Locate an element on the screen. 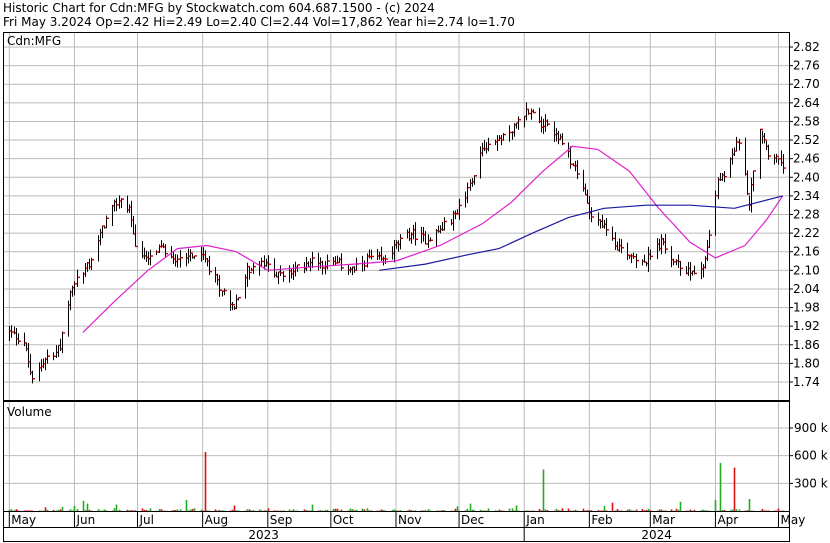  price-tick-label: 2.52 is located at coordinates (806, 140).